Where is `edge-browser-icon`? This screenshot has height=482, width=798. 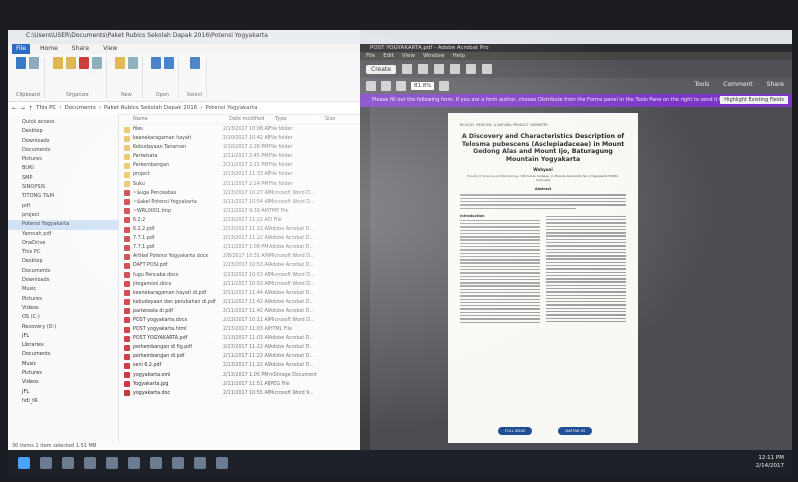 edge-browser-icon is located at coordinates (90, 463).